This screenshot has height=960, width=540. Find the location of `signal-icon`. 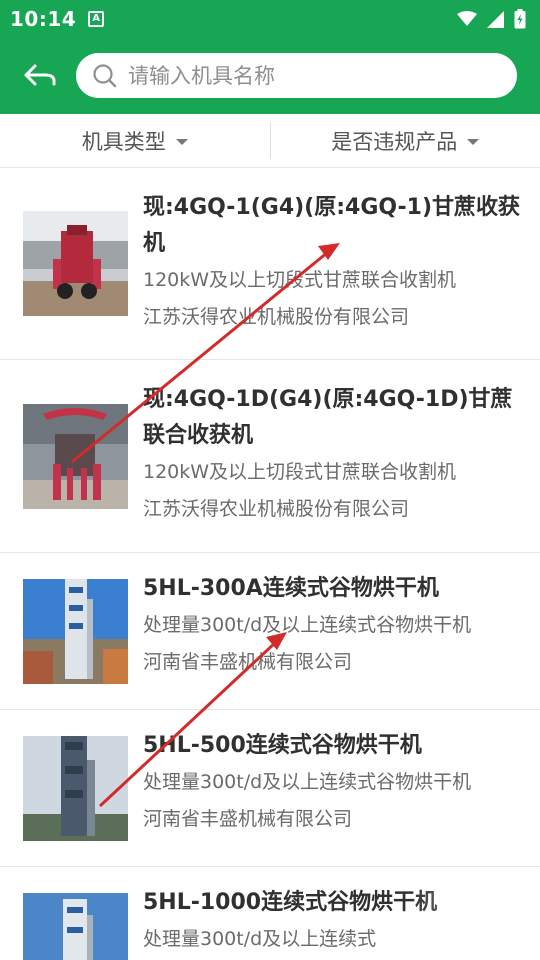

signal-icon is located at coordinates (495, 19).